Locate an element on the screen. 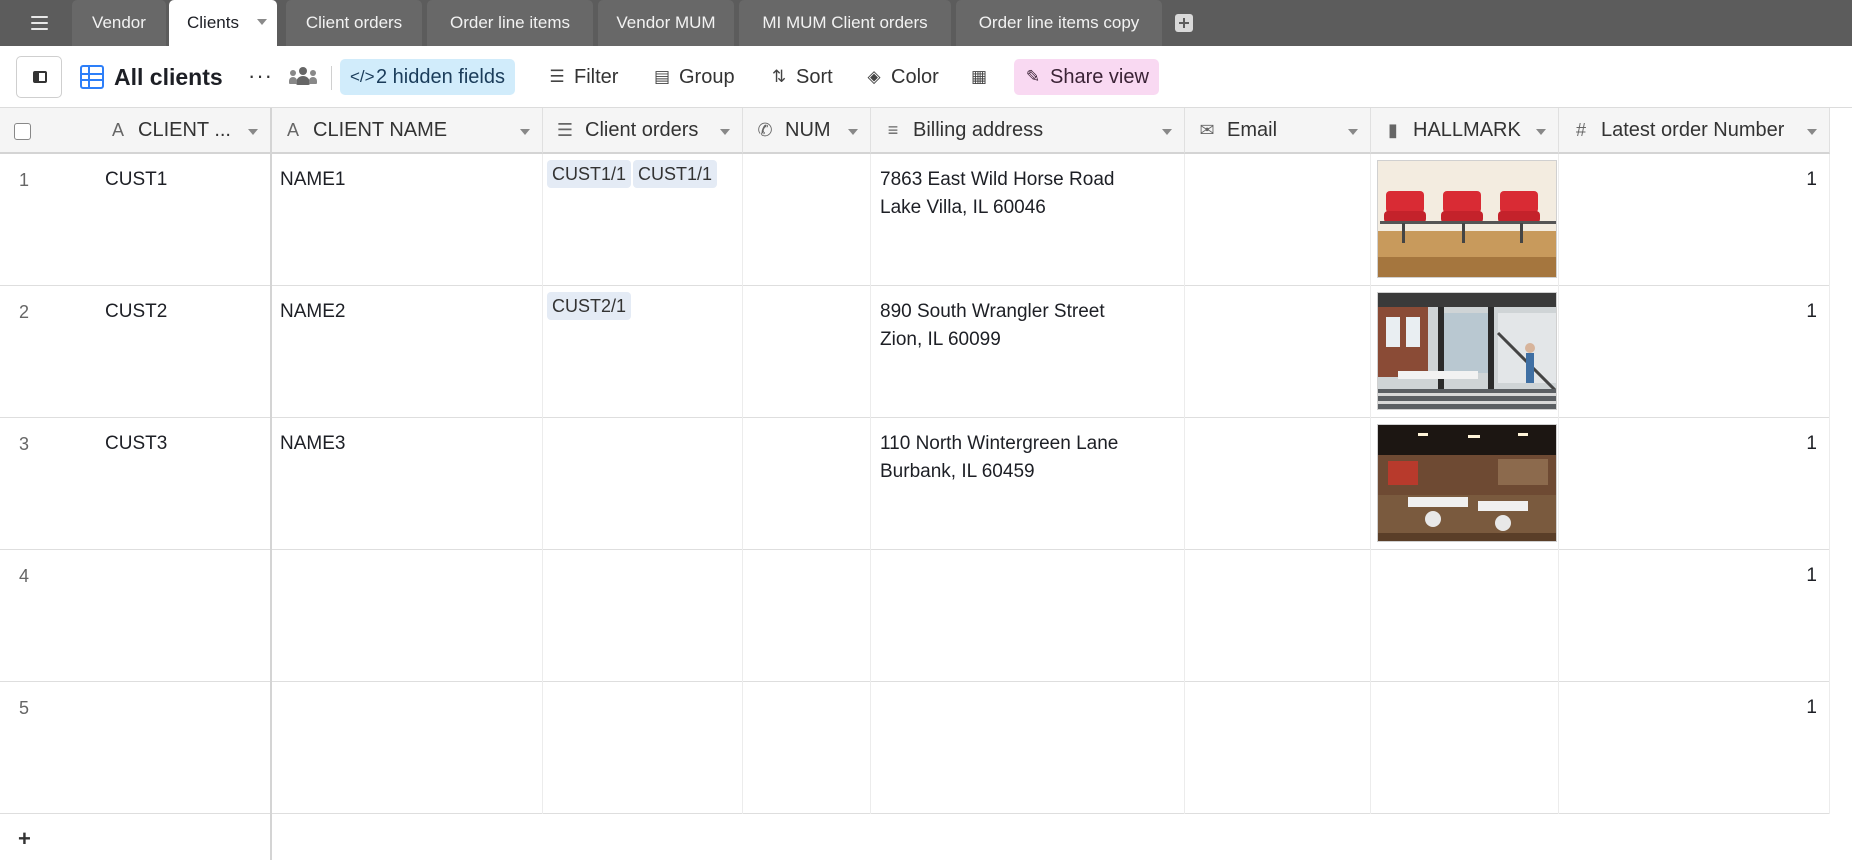 The width and height of the screenshot is (1852, 860). cell-client-name: NAME3 is located at coordinates (407, 484).